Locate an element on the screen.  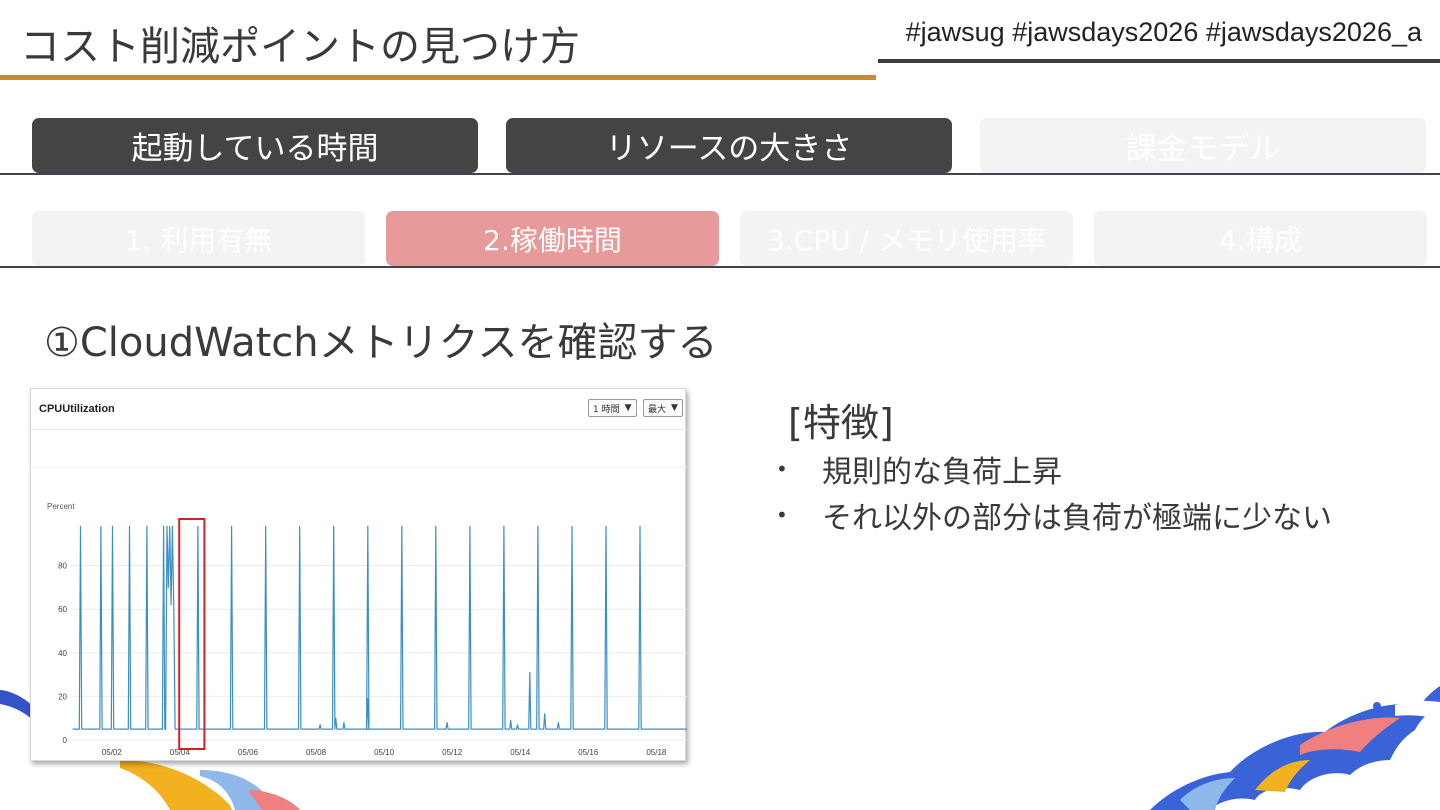
step-label: 2.稼働時間 is located at coordinates (552, 240).